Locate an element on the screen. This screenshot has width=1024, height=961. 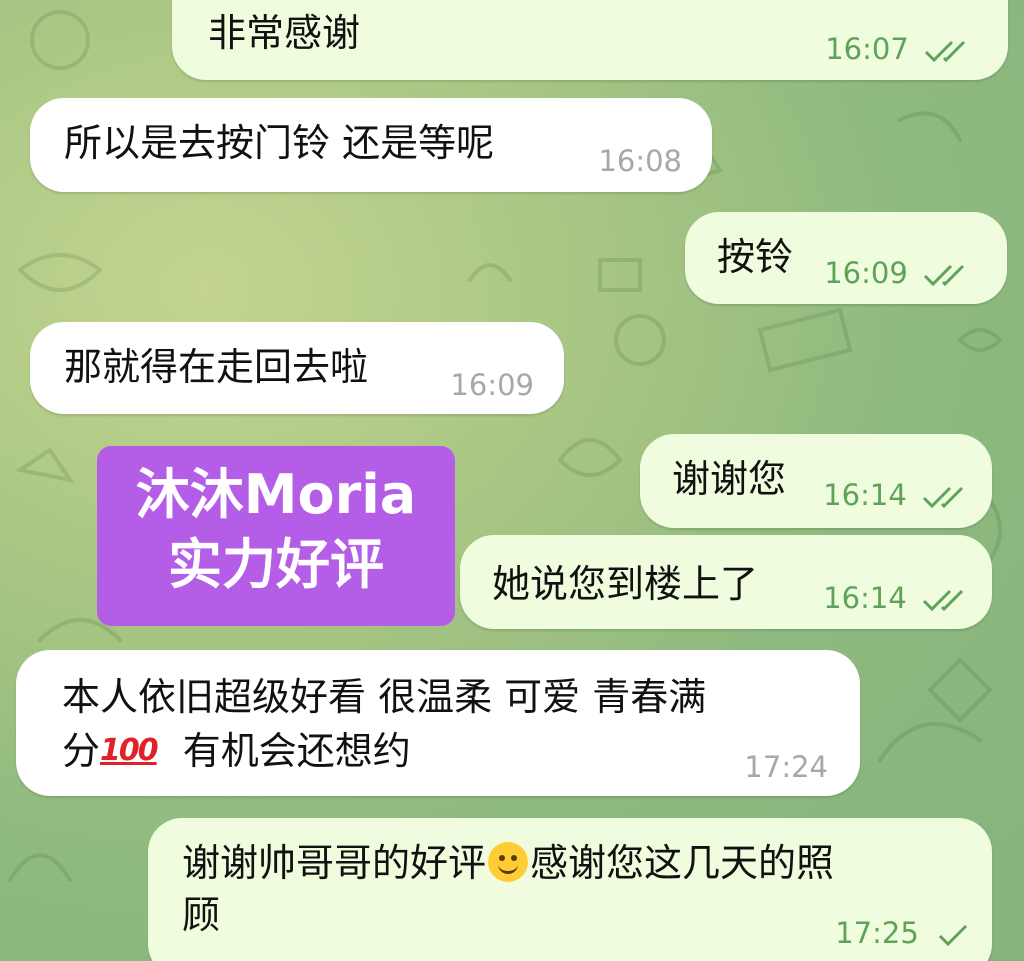
message-bubble-incoming: 所以是去按门铃 还是等呢 16:08 is located at coordinates (371, 145).